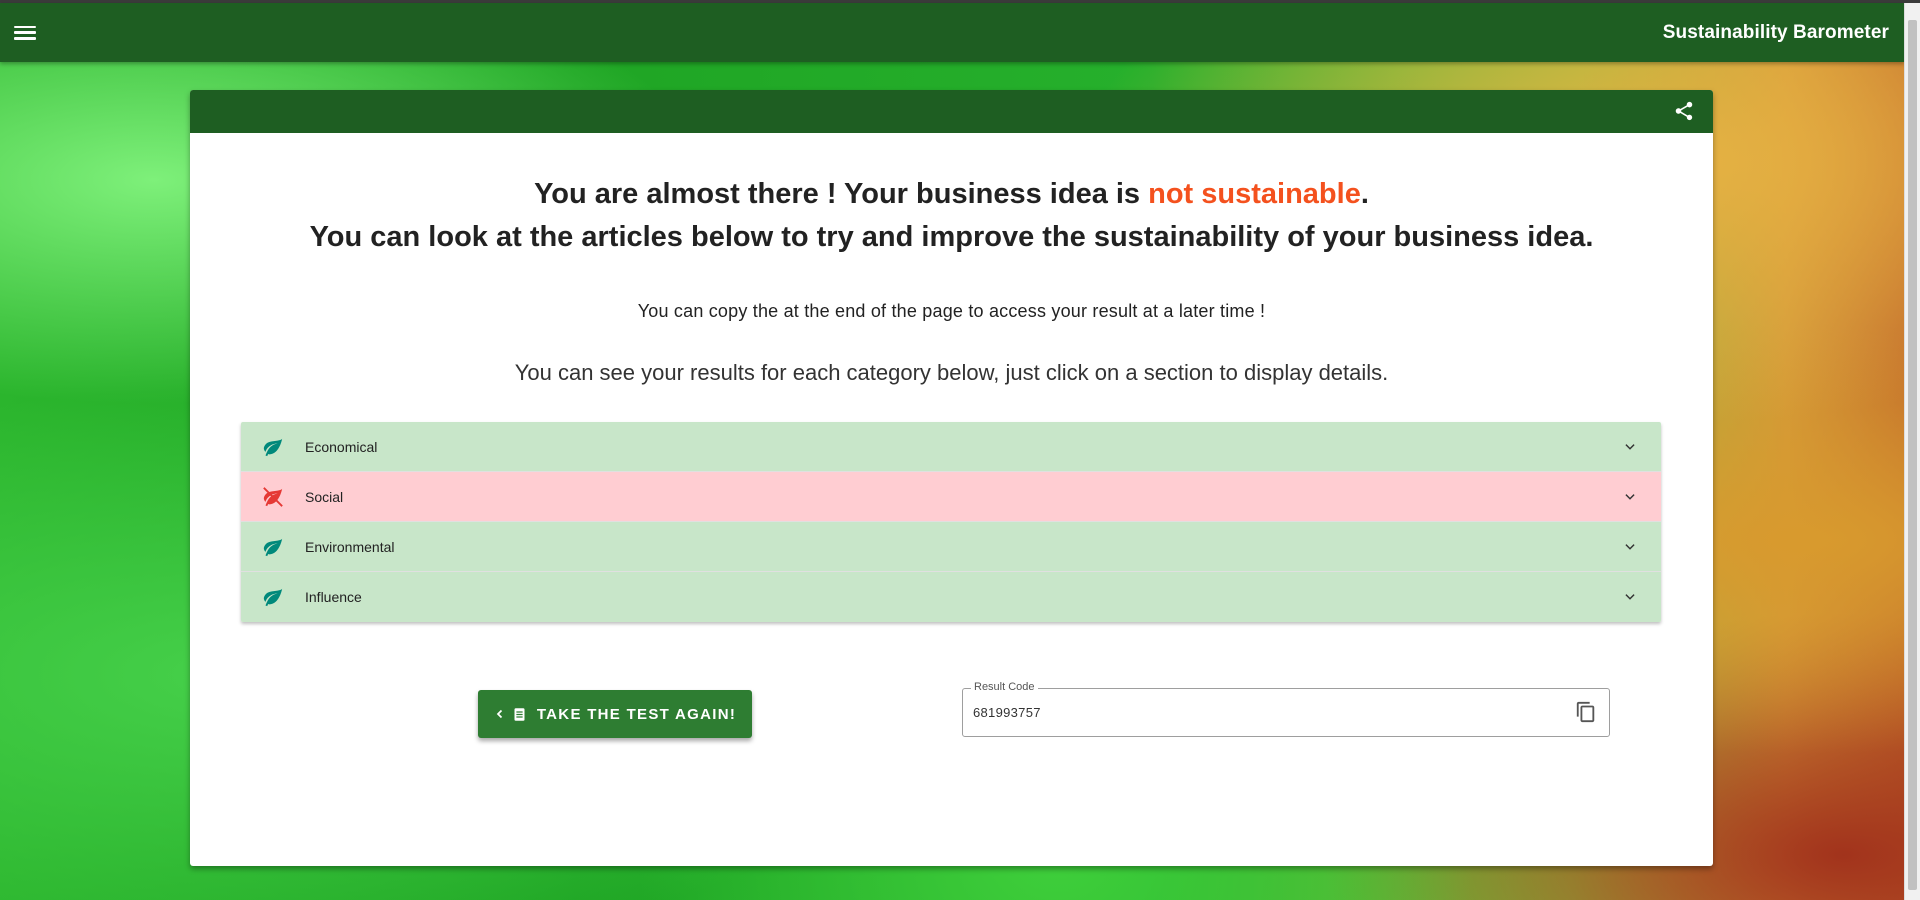 The image size is (1920, 900). Describe the element at coordinates (1286, 709) in the screenshot. I see `result-code-field: Result Code 681993757` at that location.